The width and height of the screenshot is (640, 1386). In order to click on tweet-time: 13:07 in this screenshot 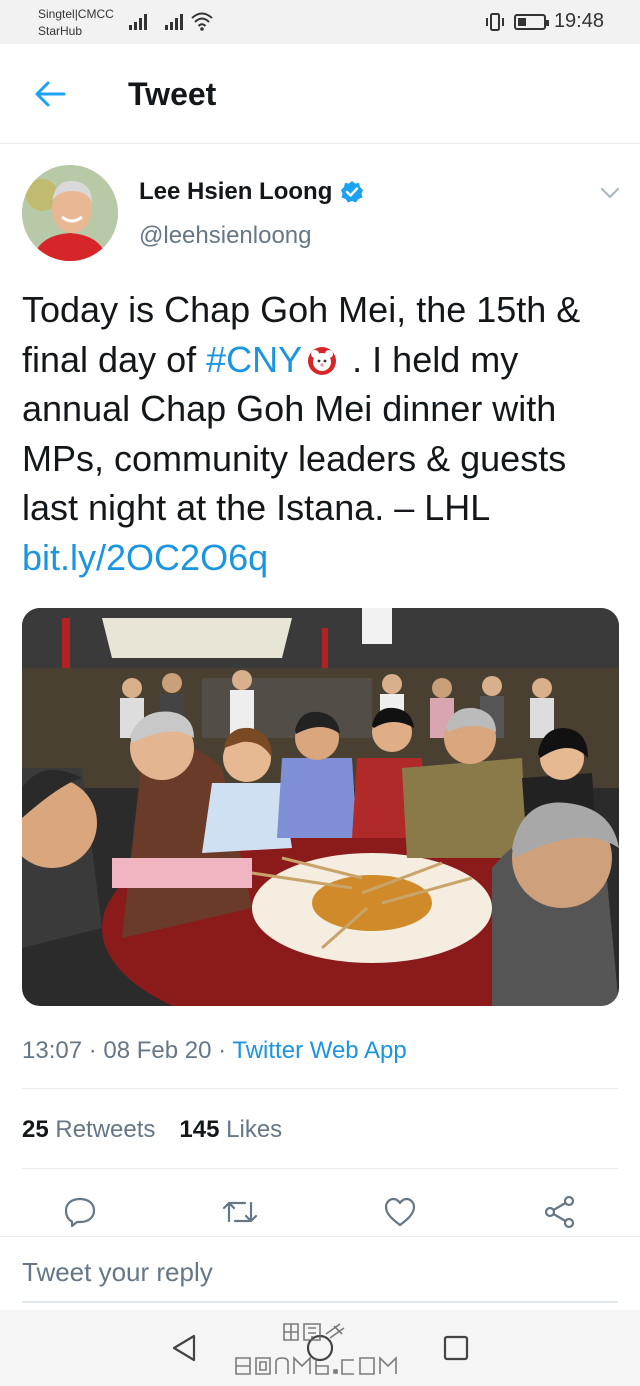, I will do `click(52, 1050)`.